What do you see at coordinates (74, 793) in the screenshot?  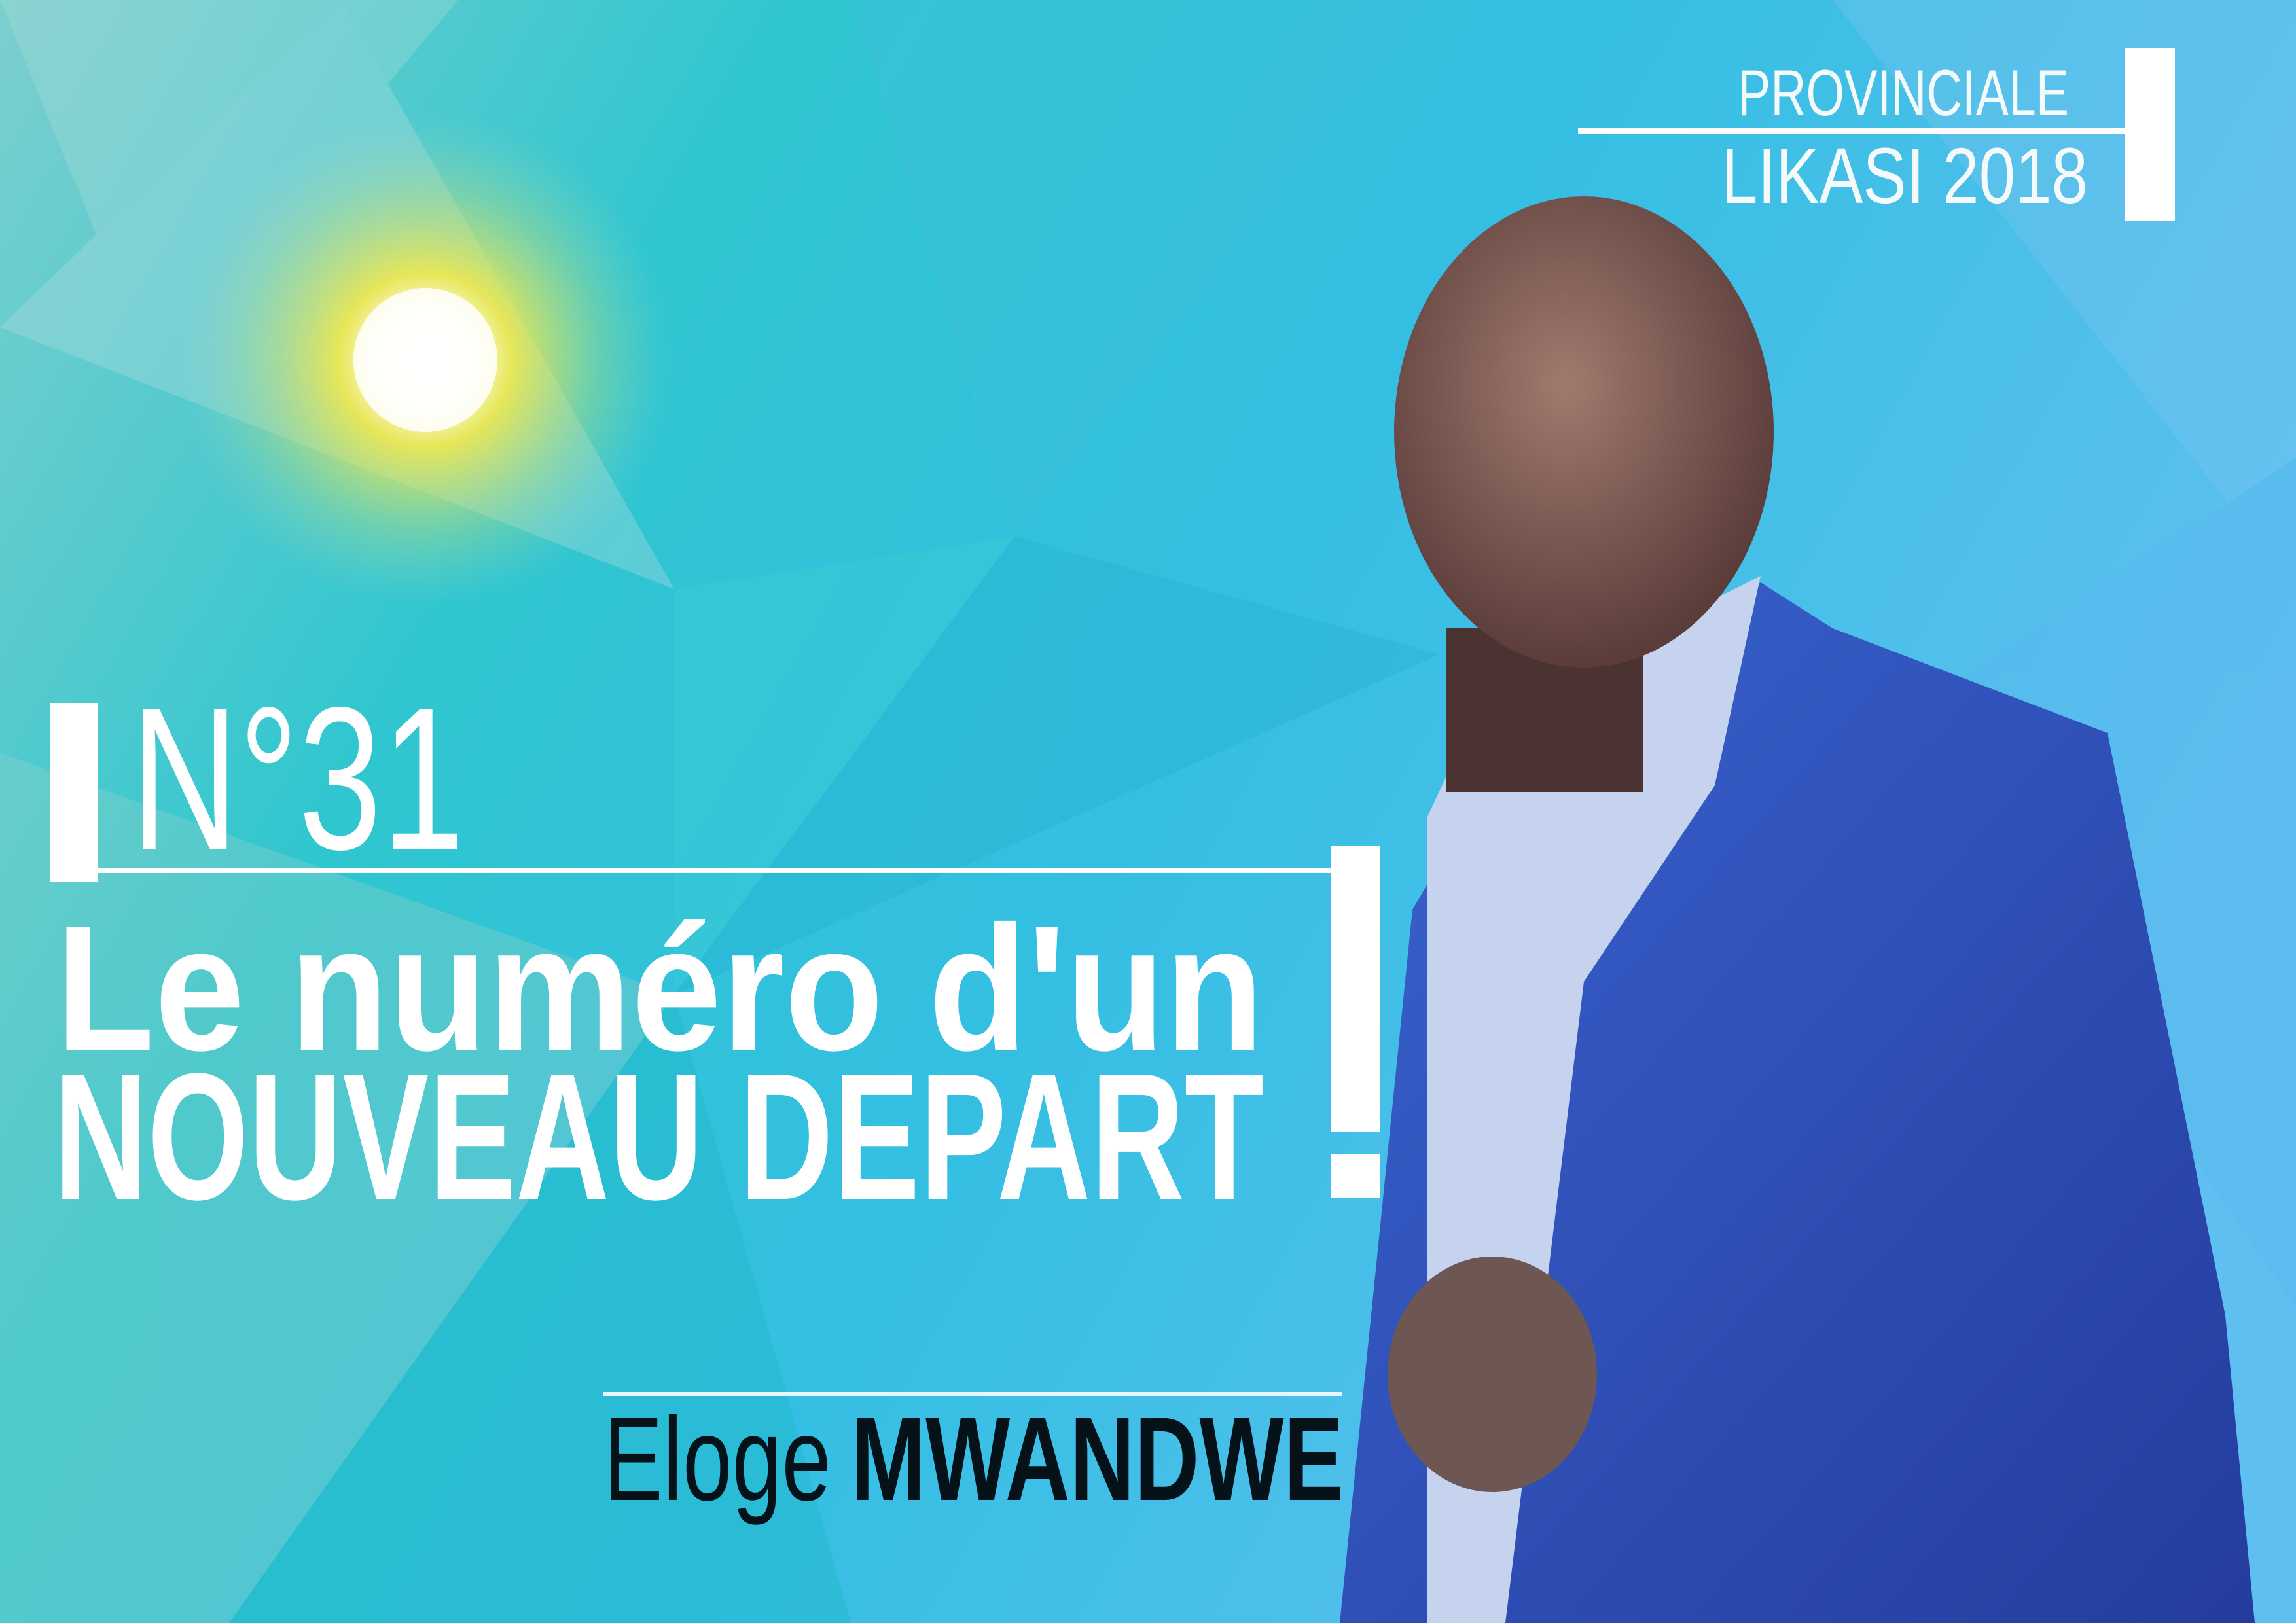 I see `number-bar` at bounding box center [74, 793].